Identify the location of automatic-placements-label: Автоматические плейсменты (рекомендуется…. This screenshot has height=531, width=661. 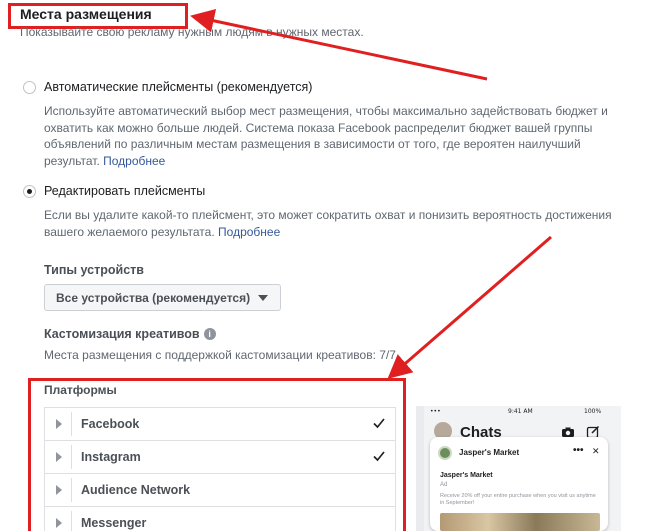
(178, 87).